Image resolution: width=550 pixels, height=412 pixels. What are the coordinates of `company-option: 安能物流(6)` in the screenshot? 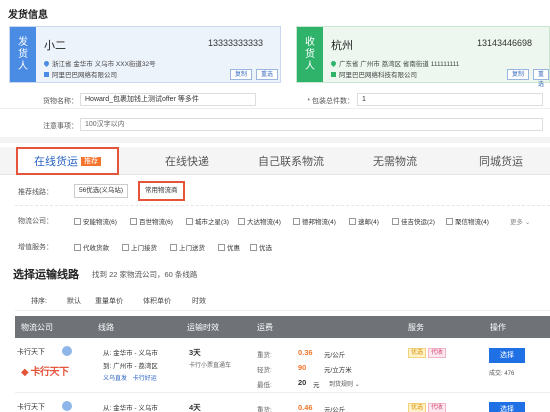 It's located at (95, 221).